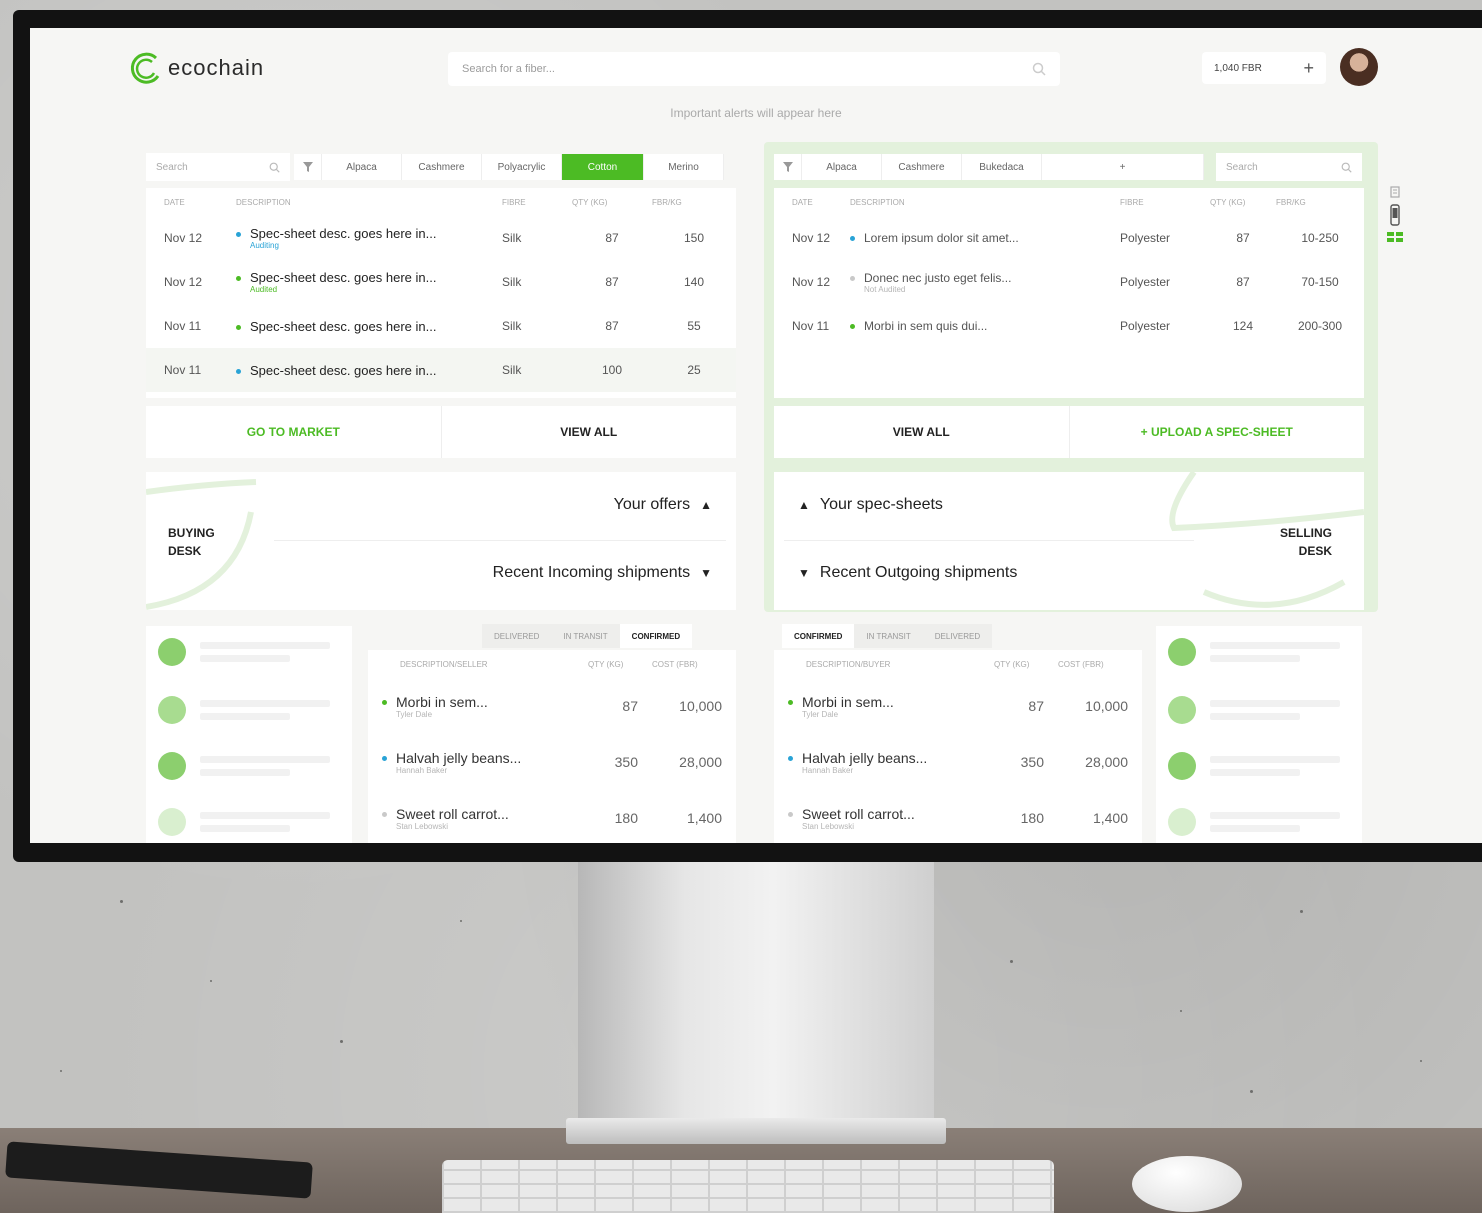 This screenshot has height=1213, width=1482. I want to click on status-badge: Auditing, so click(264, 245).